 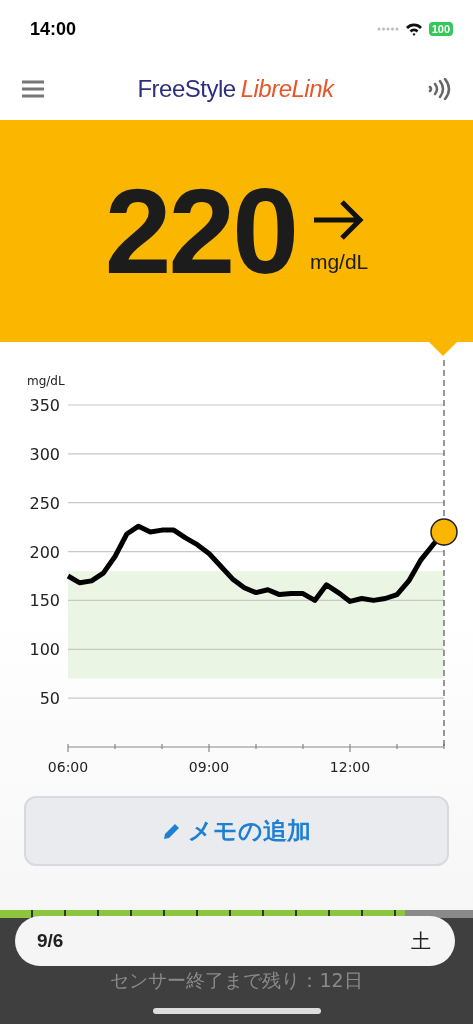 What do you see at coordinates (44, 552) in the screenshot?
I see `axis-label: 200` at bounding box center [44, 552].